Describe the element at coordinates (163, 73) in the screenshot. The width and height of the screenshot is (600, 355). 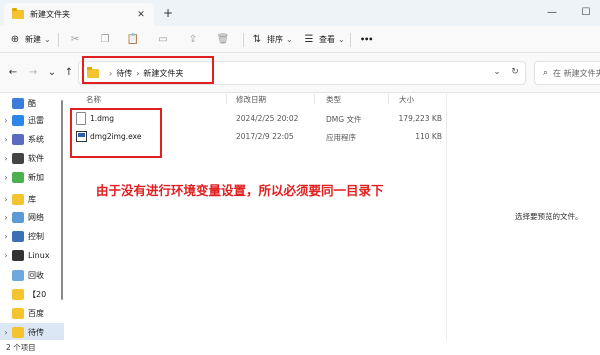
I see `breadcrumb-item: 新建文件夹` at that location.